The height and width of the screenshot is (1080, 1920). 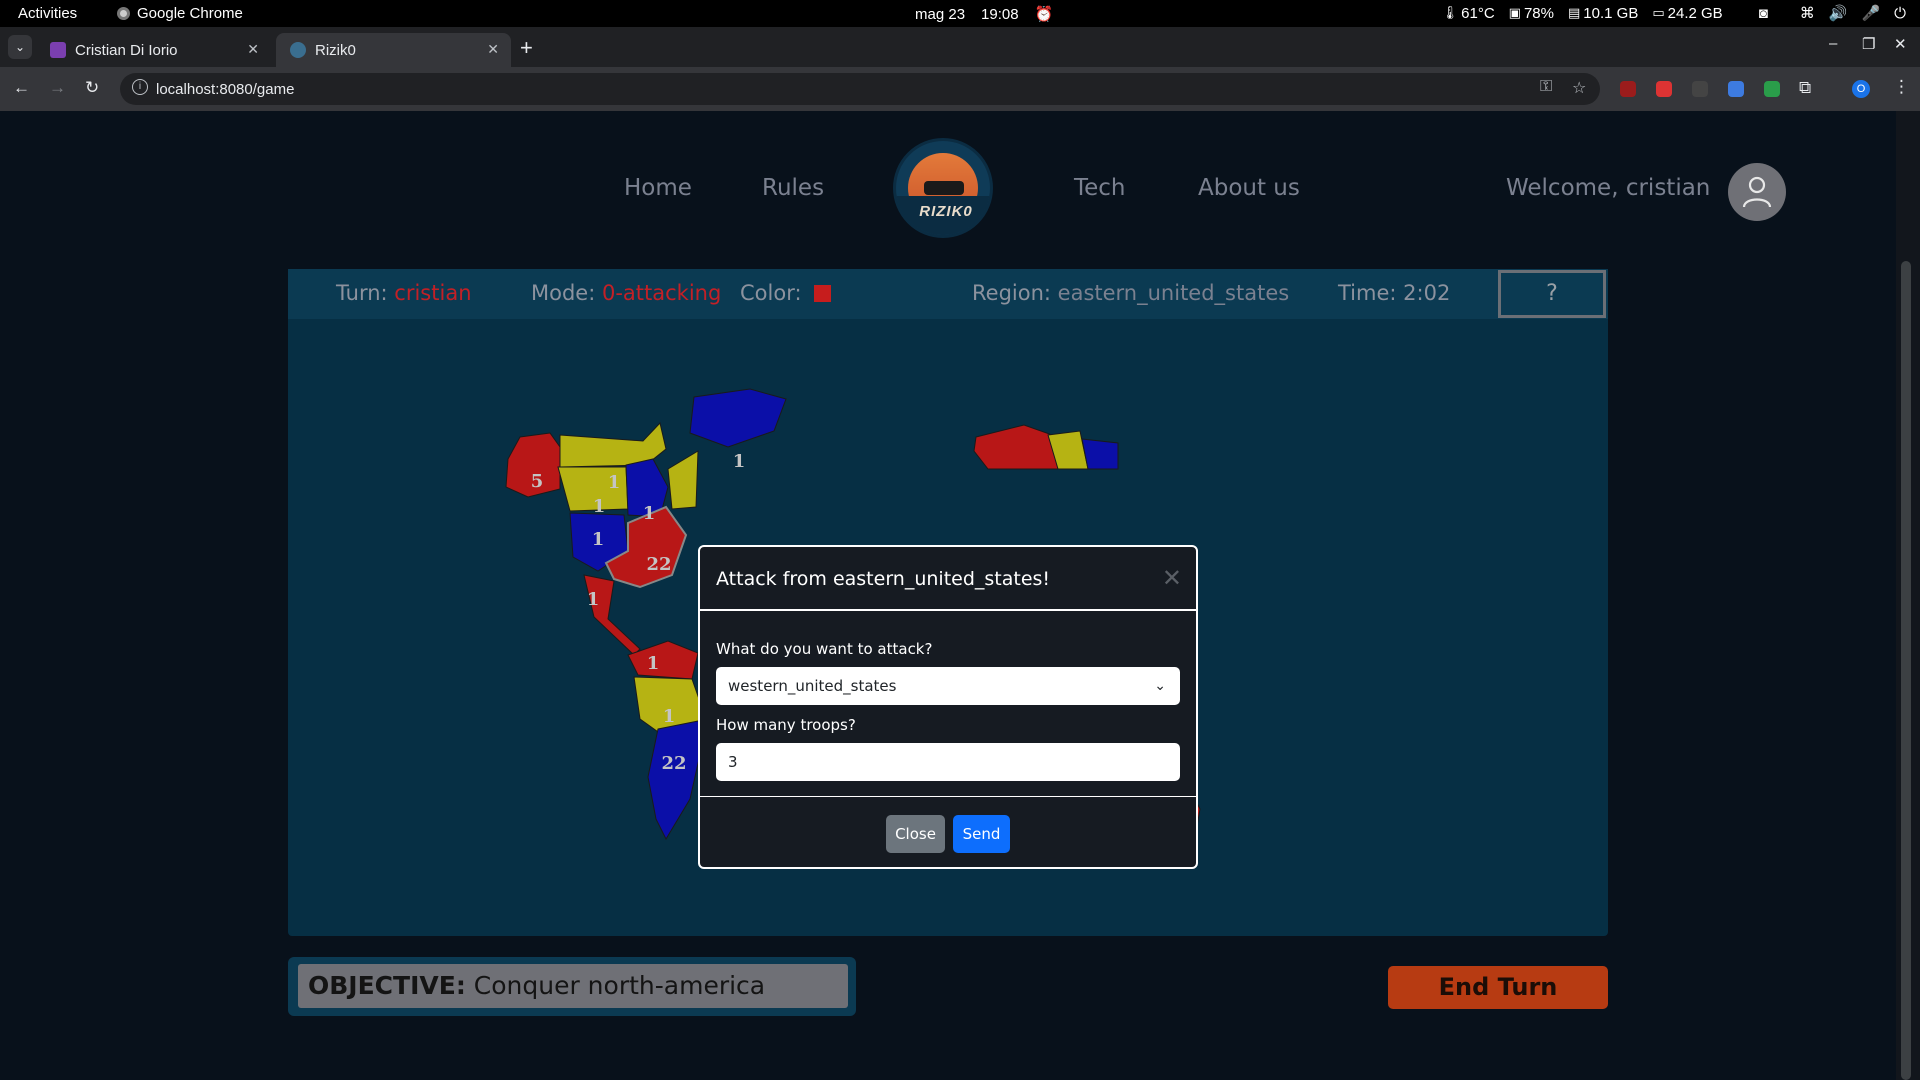 What do you see at coordinates (612, 615) in the screenshot?
I see `region-central-america` at bounding box center [612, 615].